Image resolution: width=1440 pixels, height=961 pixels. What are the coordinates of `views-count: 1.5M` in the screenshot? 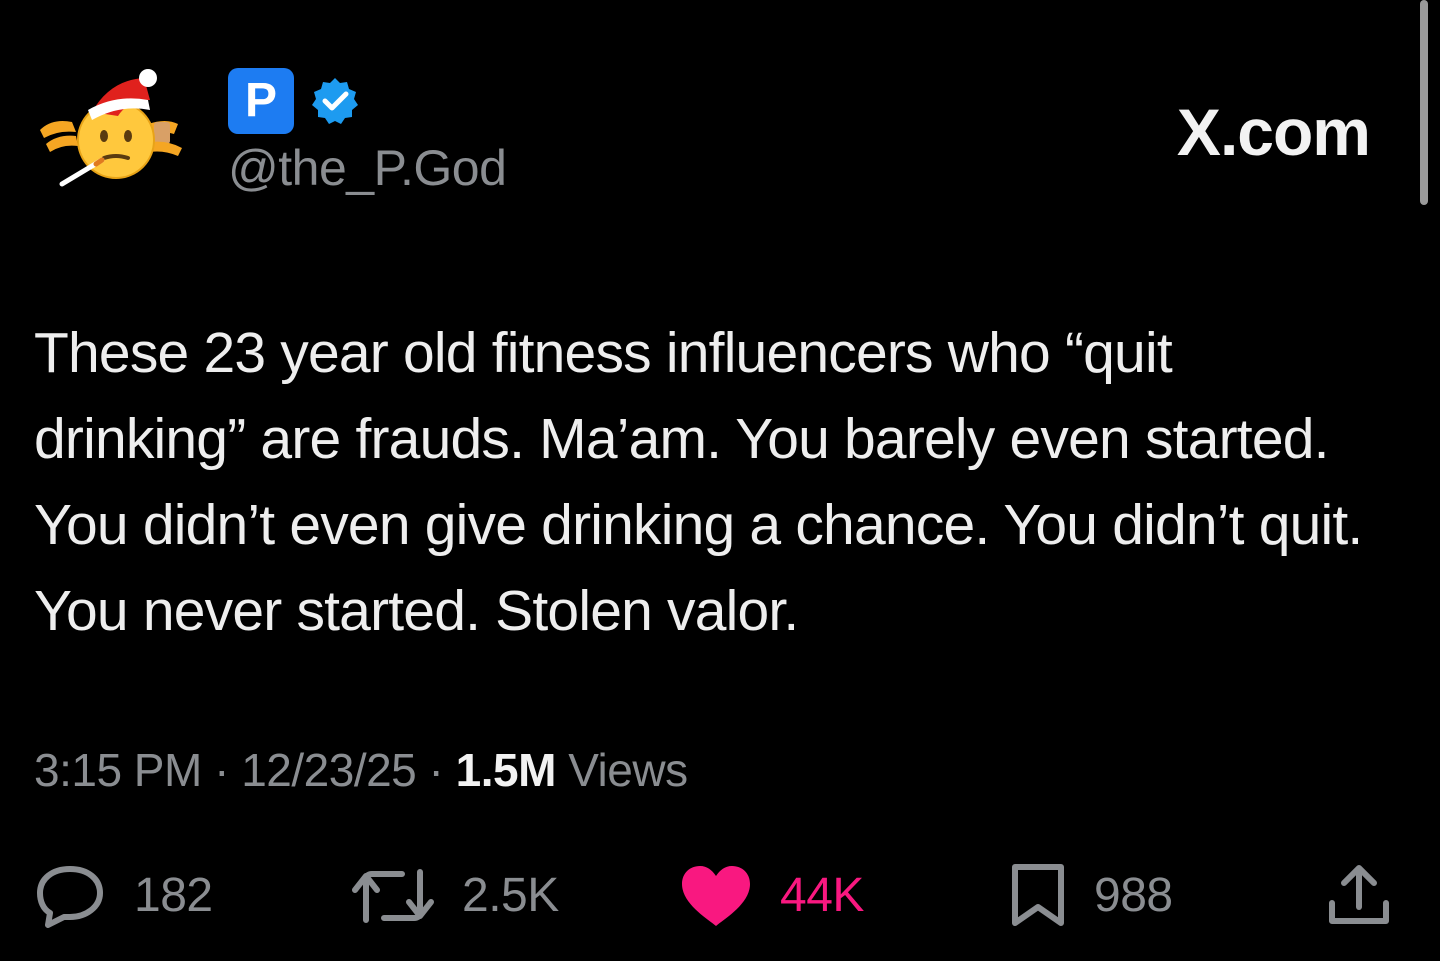 It's located at (506, 770).